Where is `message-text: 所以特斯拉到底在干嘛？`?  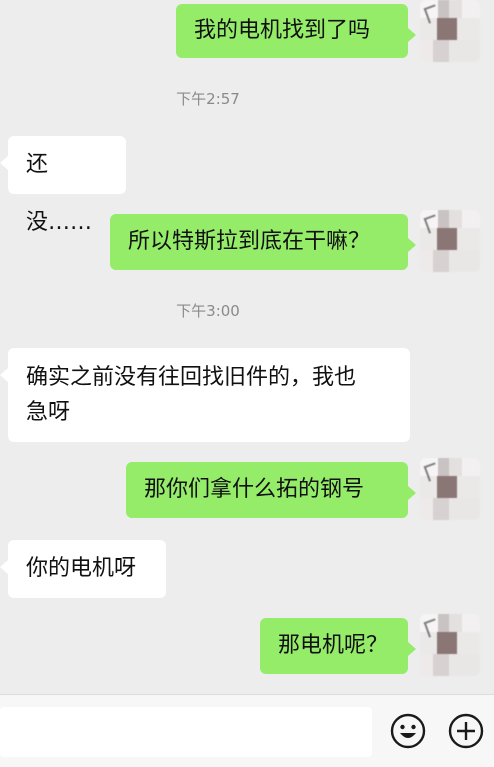
message-text: 所以特斯拉到底在干嘛？ is located at coordinates (249, 241).